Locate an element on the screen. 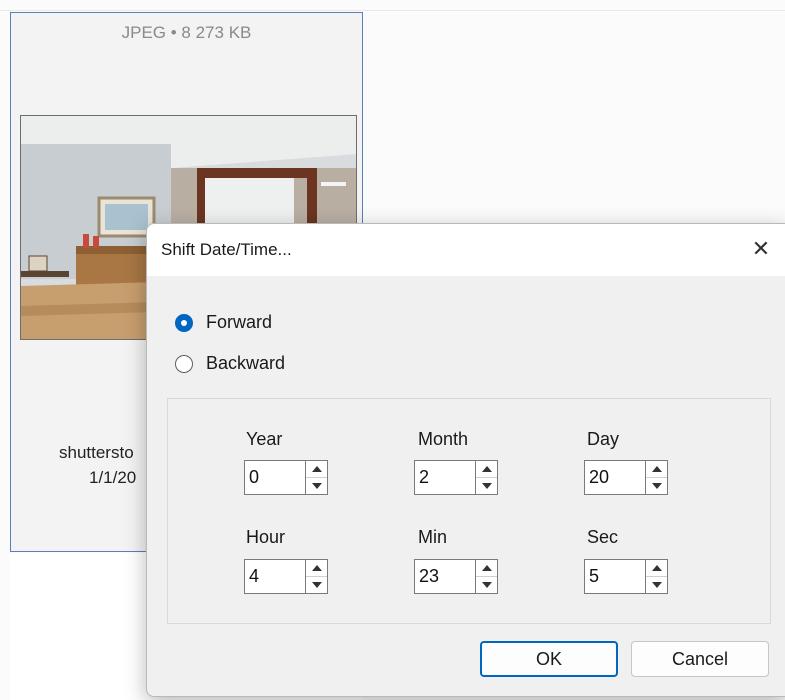  dialog-title-bar: Shift Date/Time... ✕ is located at coordinates (466, 250).